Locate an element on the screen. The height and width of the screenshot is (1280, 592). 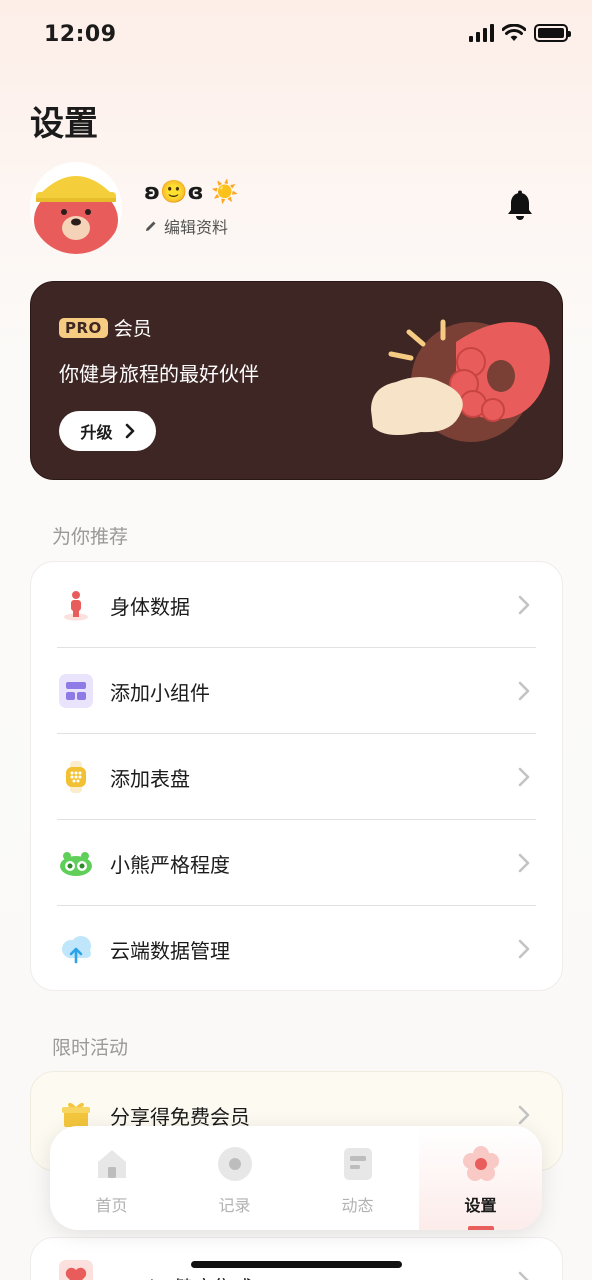
list-item-add-watch-face: 添加表盘 is located at coordinates (296, 777).